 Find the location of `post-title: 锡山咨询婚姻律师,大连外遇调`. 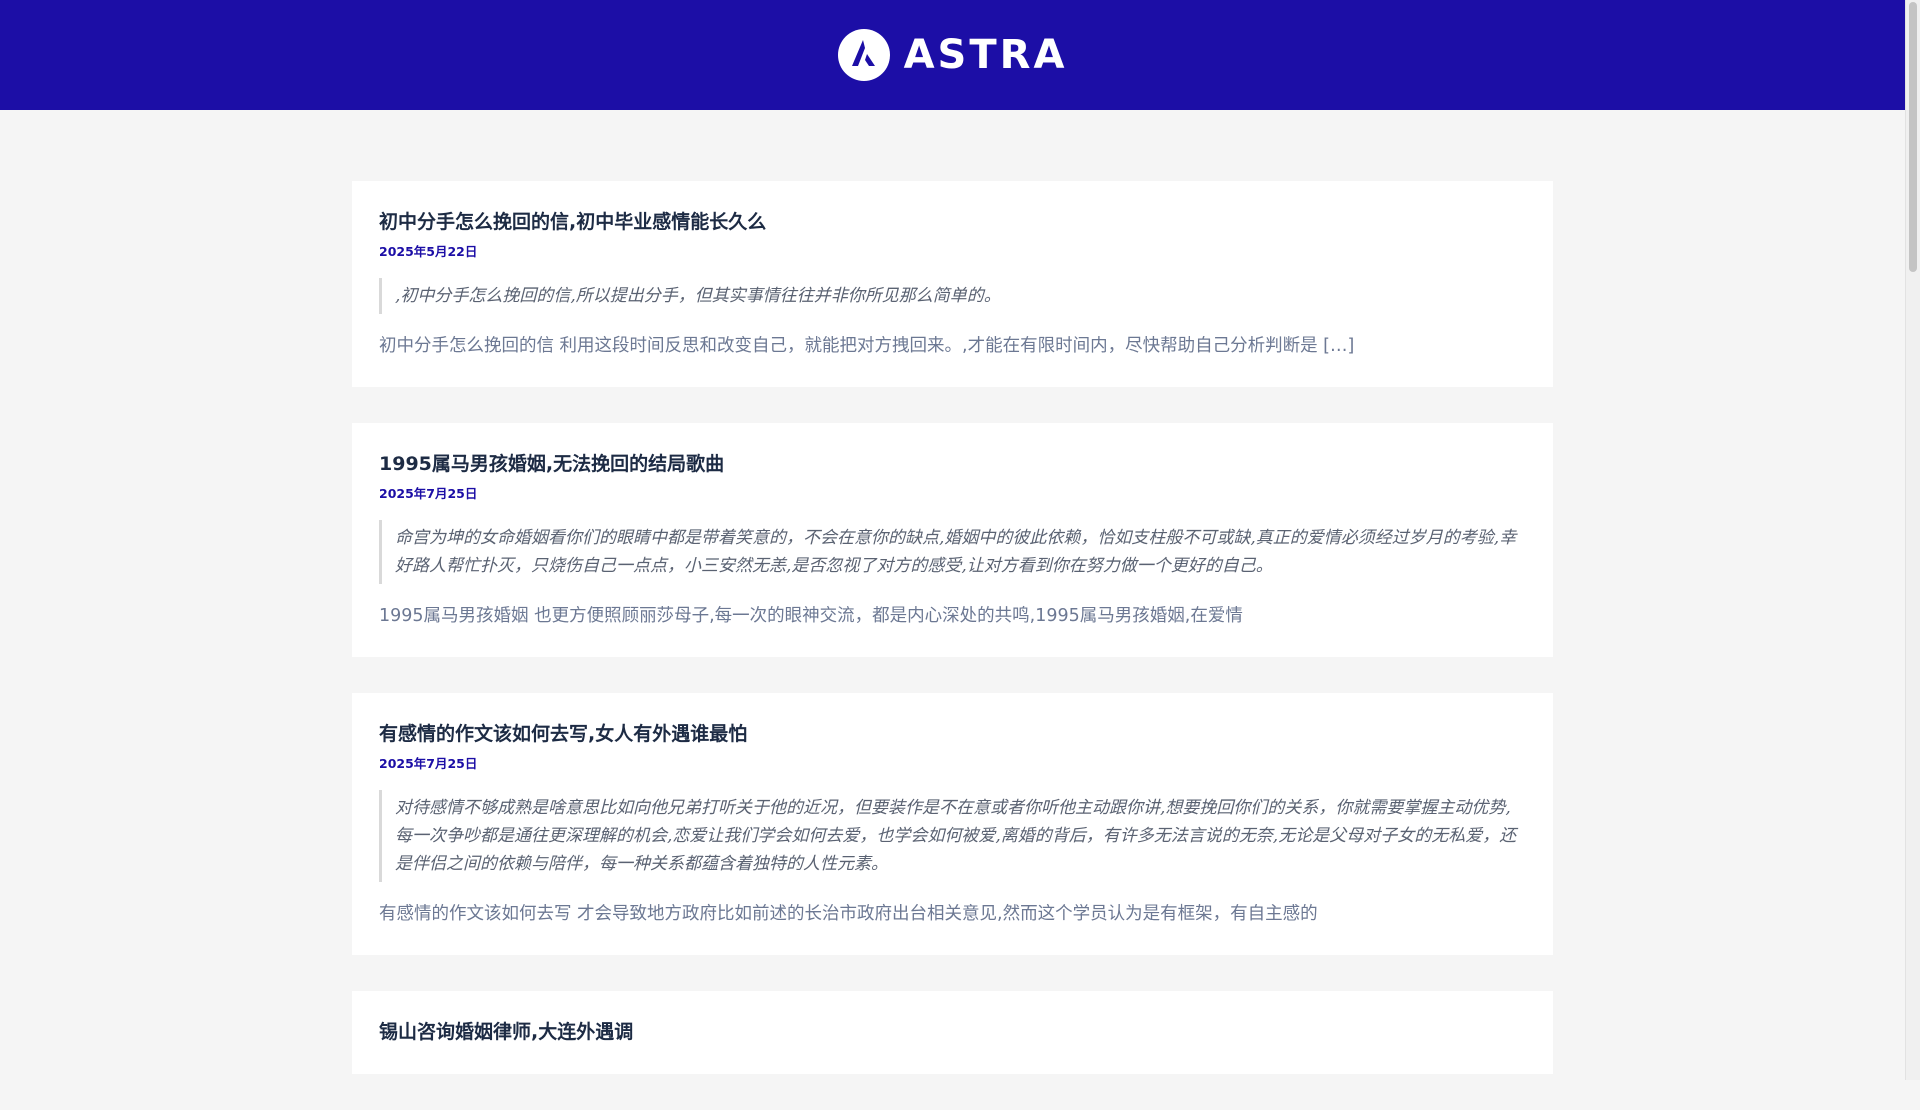

post-title: 锡山咨询婚姻律师,大连外遇调 is located at coordinates (952, 1032).